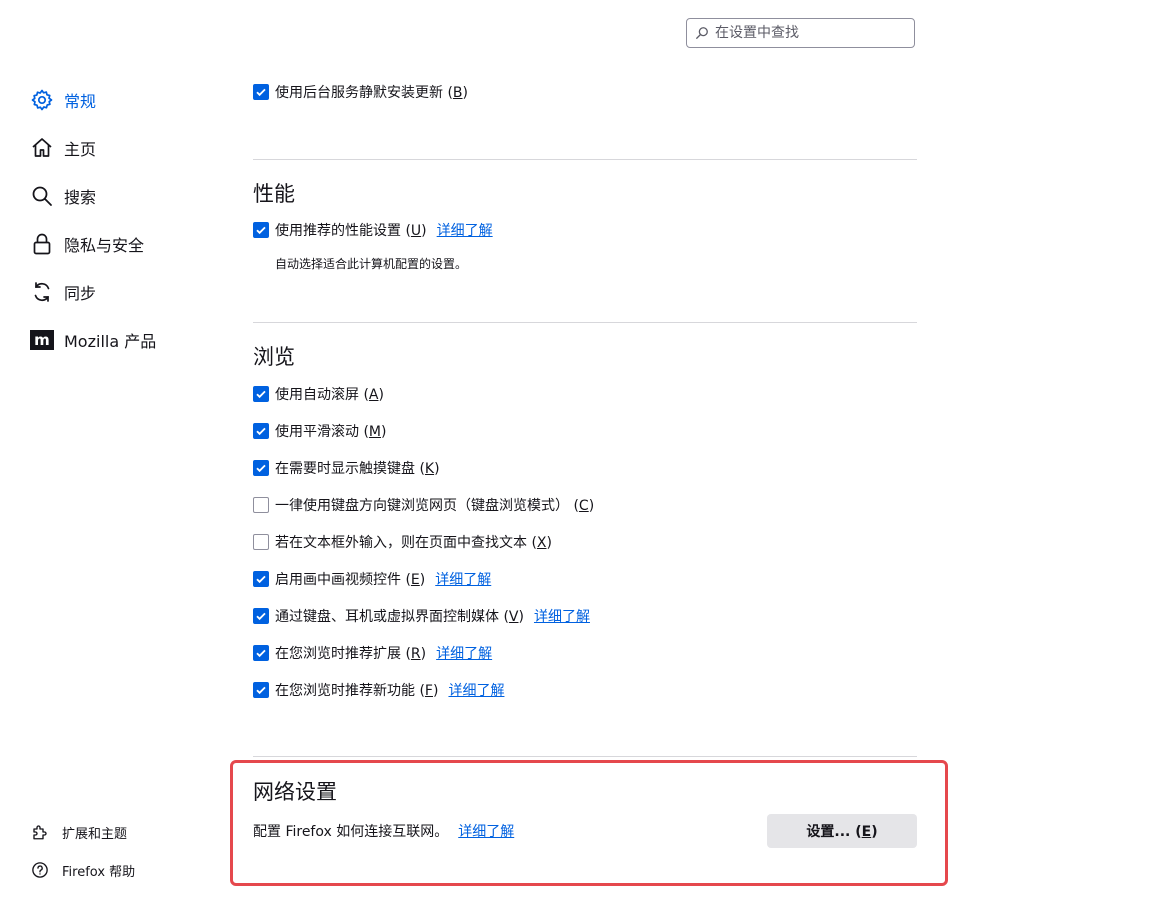  I want to click on background-update-option: 使用后台服务静默安装更新 (B), so click(360, 92).